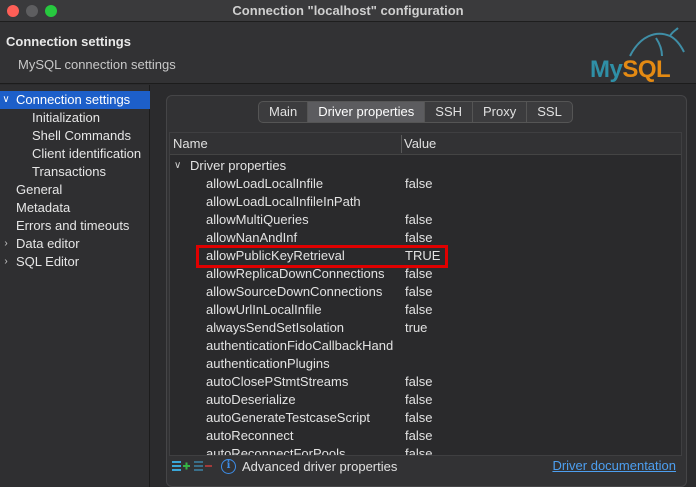 This screenshot has height=487, width=696. Describe the element at coordinates (420, 143) in the screenshot. I see `column-header-value: Value` at that location.